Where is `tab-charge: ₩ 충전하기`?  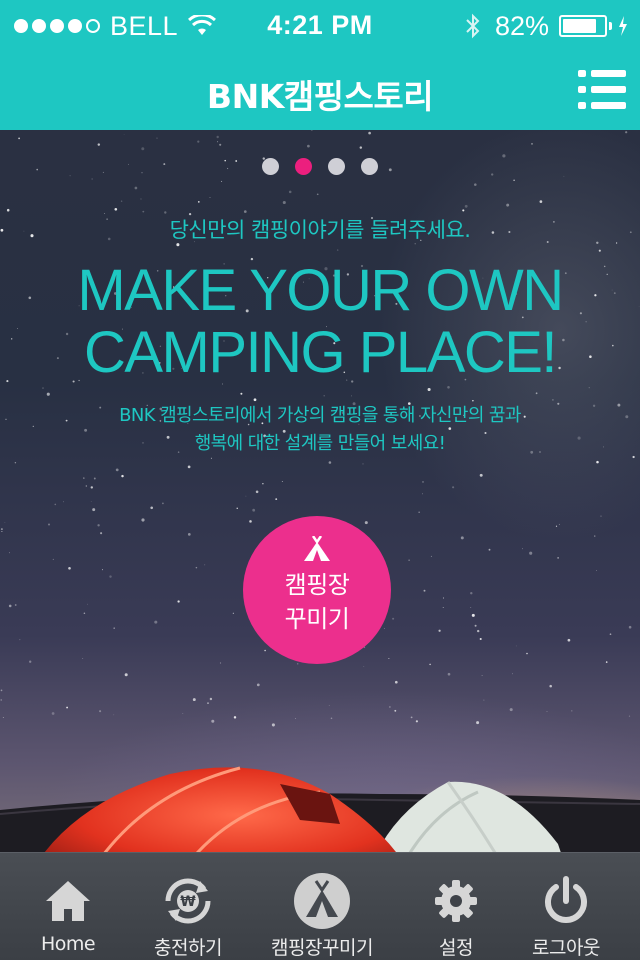
tab-charge: ₩ 충전하기 is located at coordinates (188, 906).